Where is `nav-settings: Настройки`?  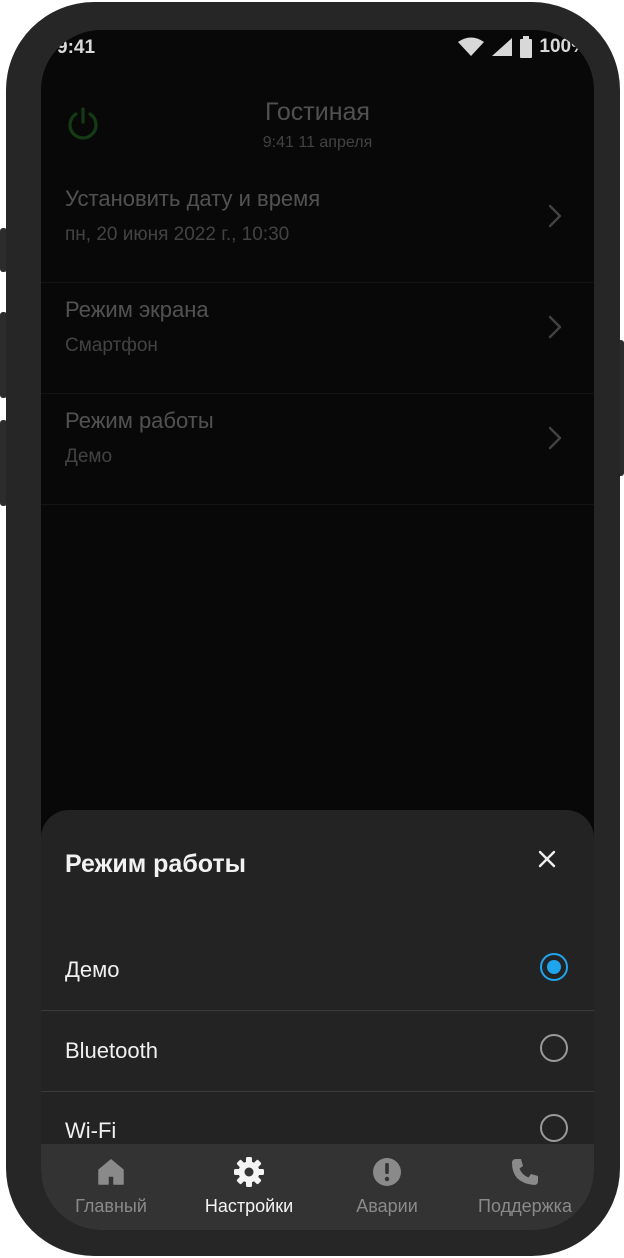
nav-settings: Настройки is located at coordinates (249, 1187).